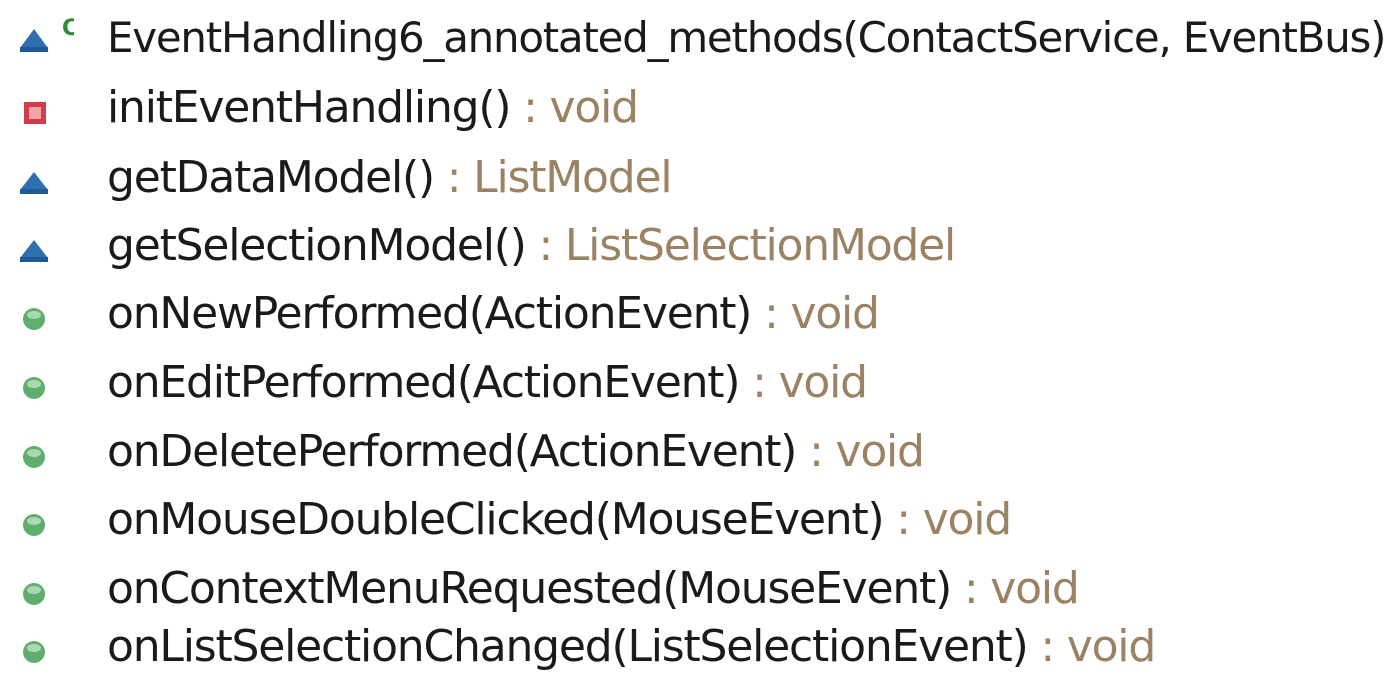 Image resolution: width=1393 pixels, height=681 pixels. What do you see at coordinates (740, 245) in the screenshot?
I see `member-return-type: : ListSelectionModel` at bounding box center [740, 245].